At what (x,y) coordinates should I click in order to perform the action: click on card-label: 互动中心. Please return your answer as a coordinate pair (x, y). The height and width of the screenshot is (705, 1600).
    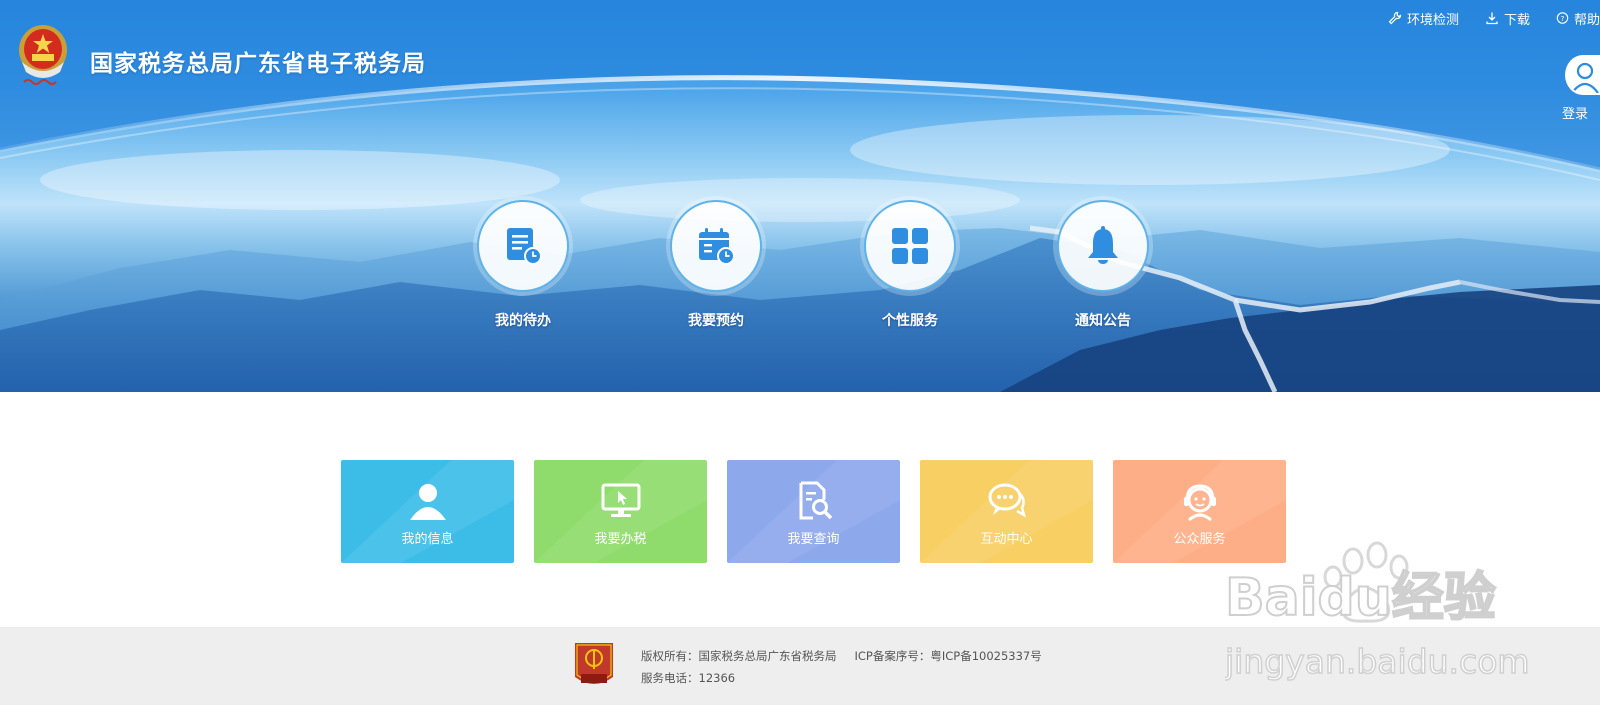
    Looking at the image, I should click on (1006, 539).